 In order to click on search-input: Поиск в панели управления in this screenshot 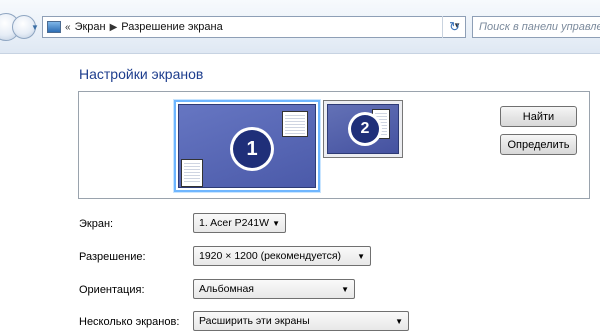, I will do `click(536, 27)`.